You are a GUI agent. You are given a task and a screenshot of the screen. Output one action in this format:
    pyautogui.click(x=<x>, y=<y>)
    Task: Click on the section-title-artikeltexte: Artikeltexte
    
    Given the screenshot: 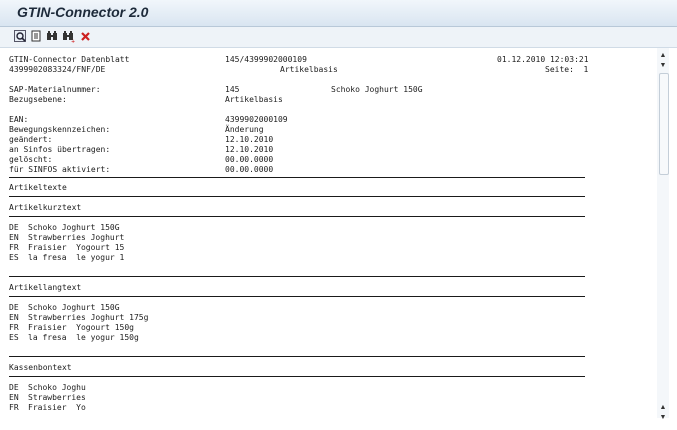 What is the action you would take?
    pyautogui.click(x=38, y=187)
    